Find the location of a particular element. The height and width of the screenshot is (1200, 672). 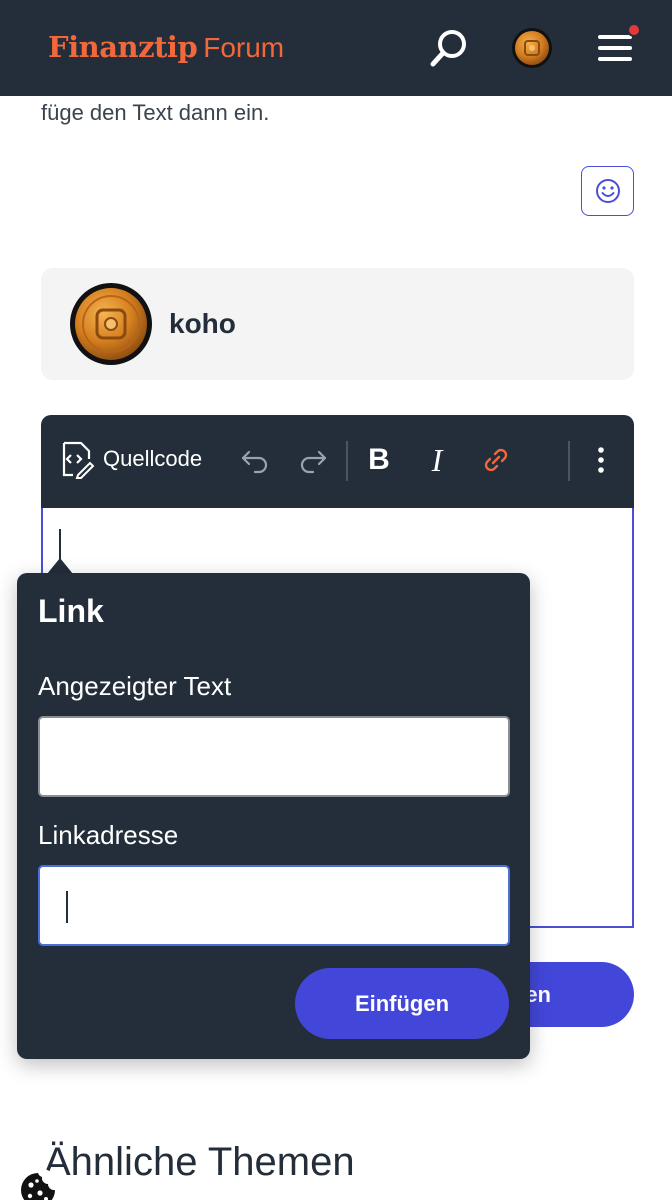

bold-icon: B is located at coordinates (379, 459).